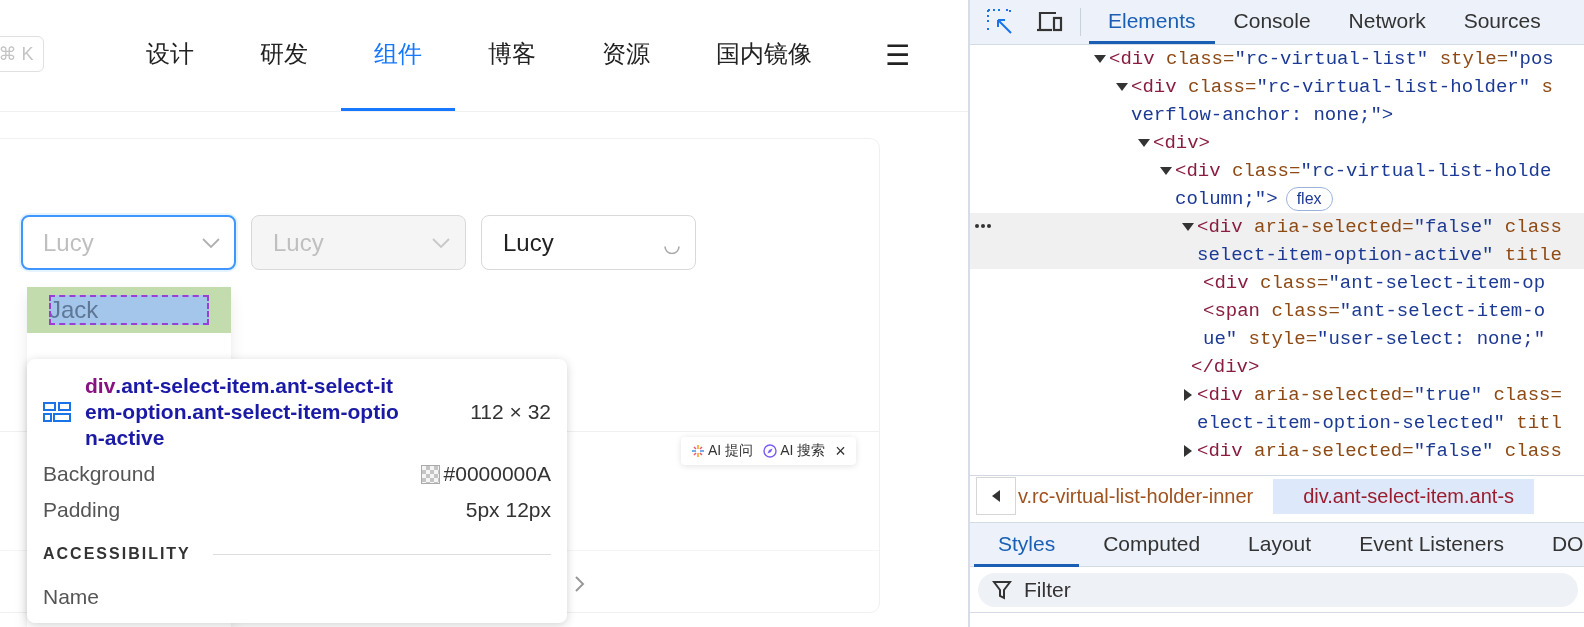 The width and height of the screenshot is (1584, 627). I want to click on layout-icon, so click(57, 412).